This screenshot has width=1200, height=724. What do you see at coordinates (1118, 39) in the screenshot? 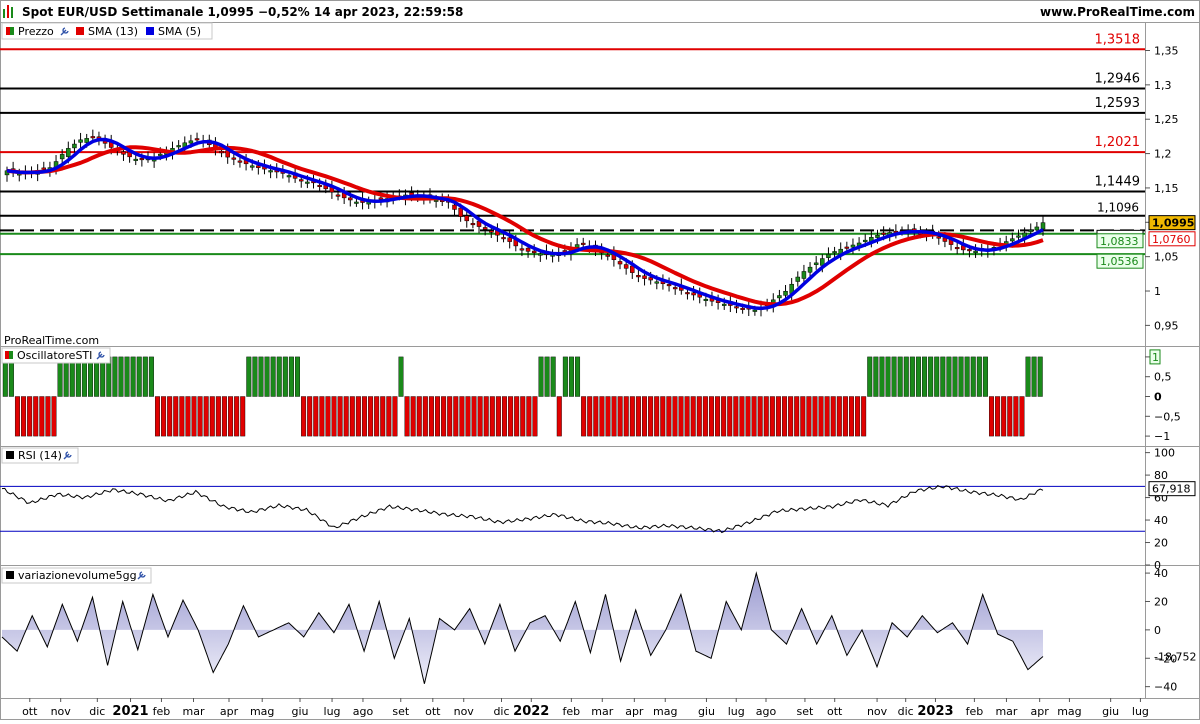
I see `price-level-label: 1,3518` at bounding box center [1118, 39].